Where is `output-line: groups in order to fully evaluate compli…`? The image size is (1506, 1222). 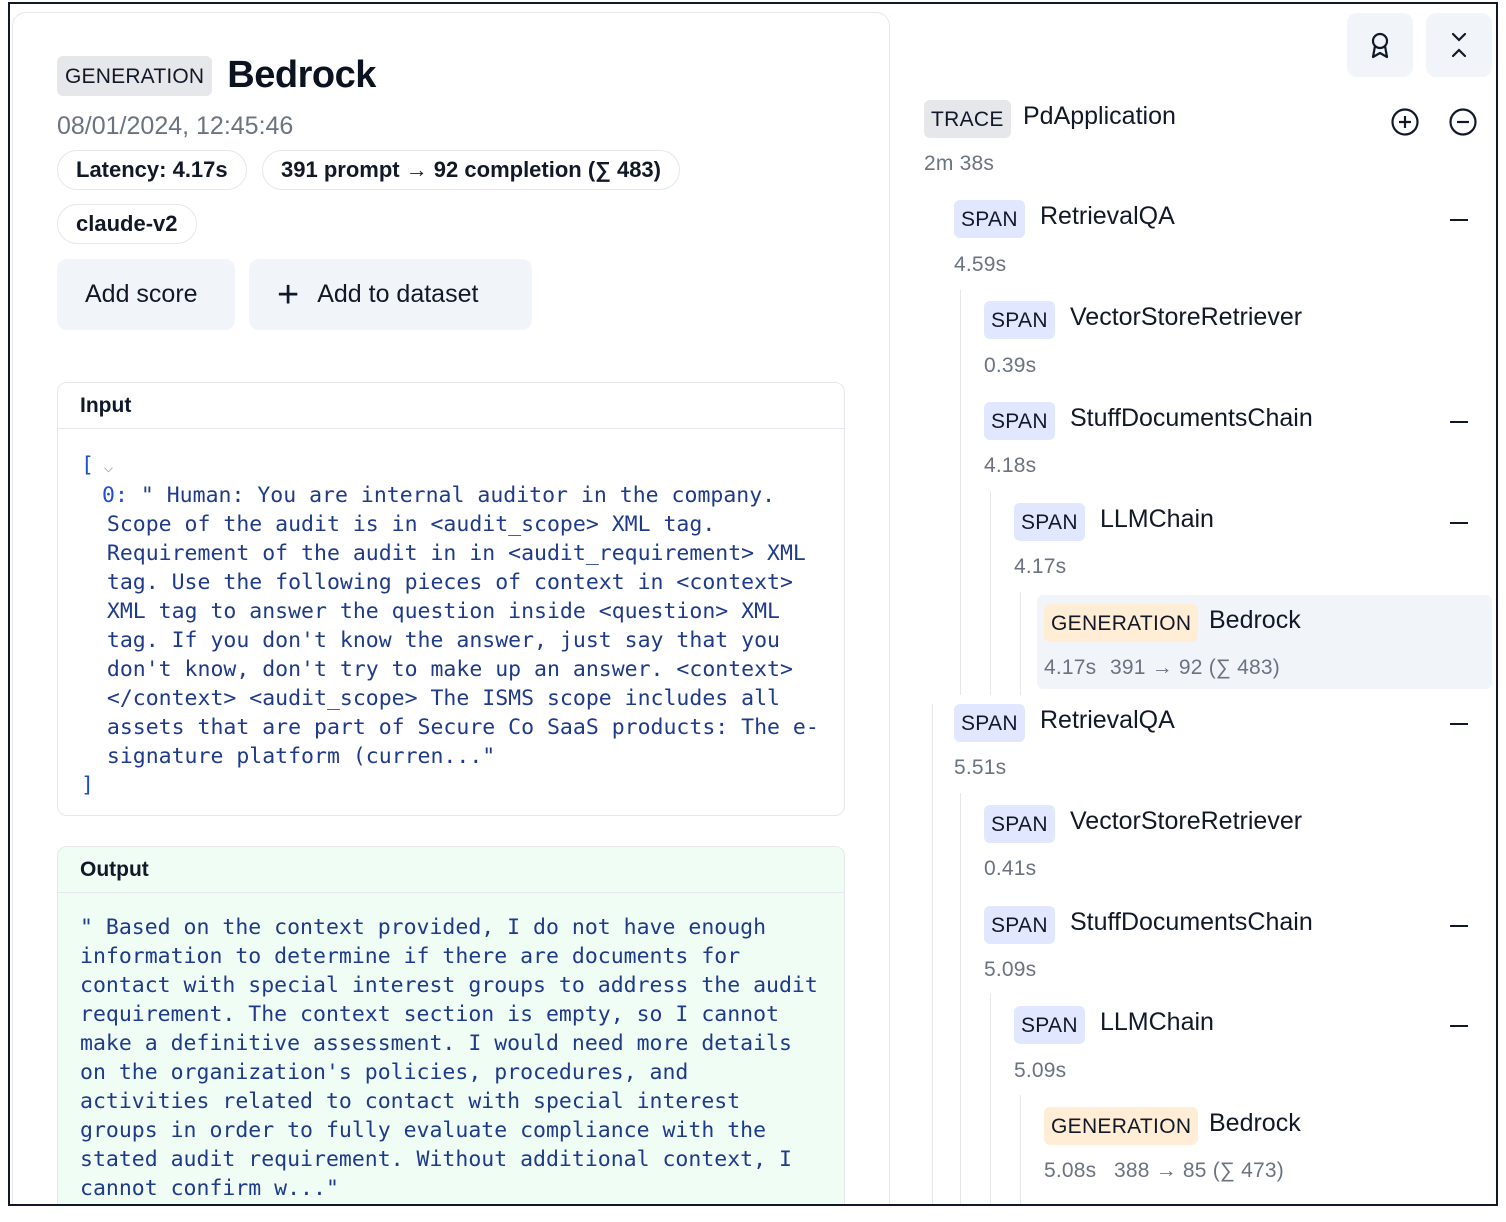
output-line: groups in order to fully evaluate compli… is located at coordinates (423, 1130).